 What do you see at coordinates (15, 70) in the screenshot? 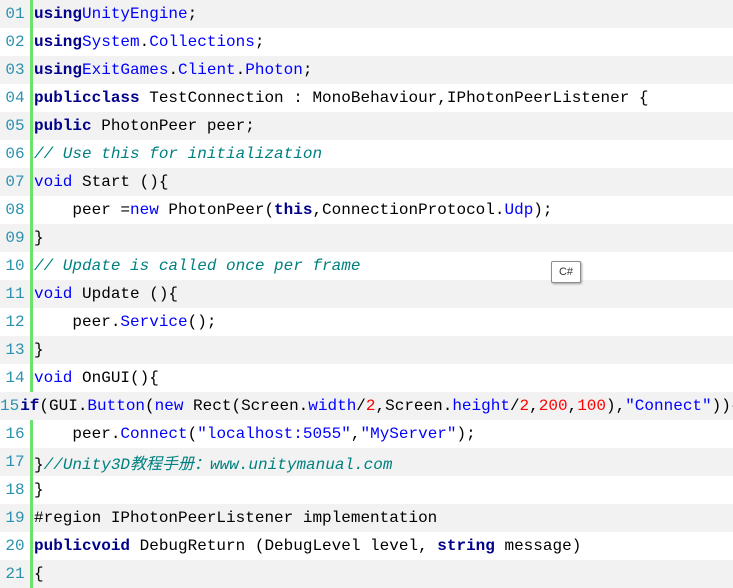
I see `line-number: 03` at bounding box center [15, 70].